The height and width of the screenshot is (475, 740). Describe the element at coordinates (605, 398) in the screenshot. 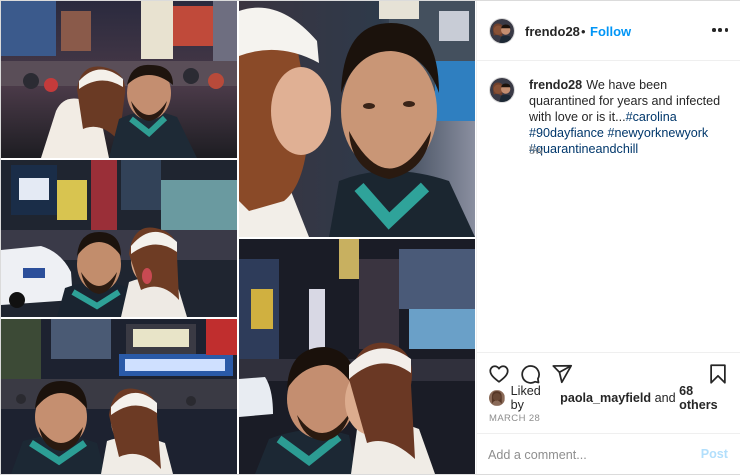

I see `liker-username: paola_mayfield` at that location.